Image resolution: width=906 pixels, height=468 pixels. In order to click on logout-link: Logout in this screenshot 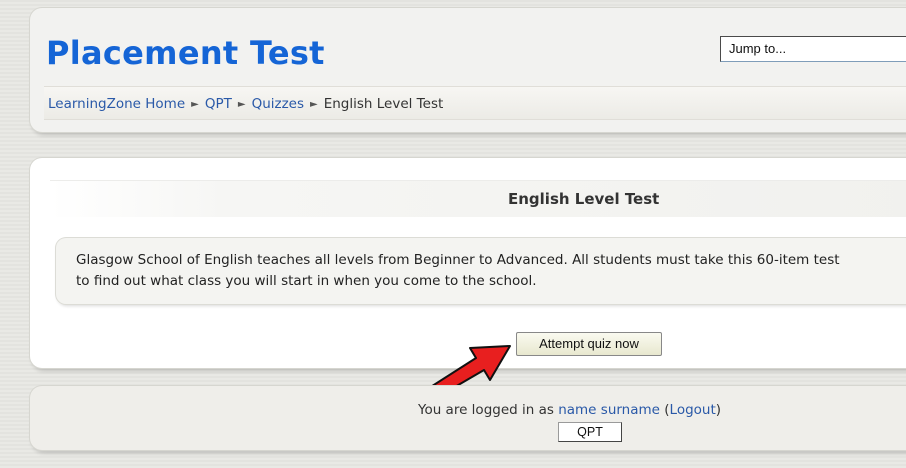, I will do `click(693, 410)`.